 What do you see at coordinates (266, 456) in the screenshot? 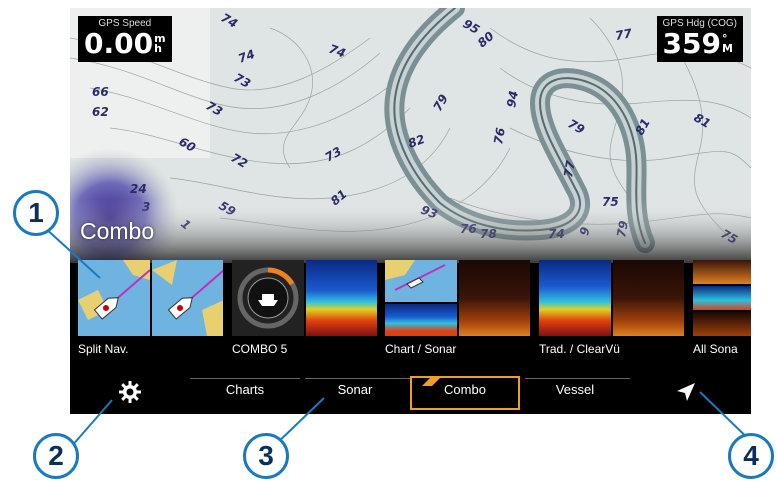
I see `callout-3: 3` at bounding box center [266, 456].